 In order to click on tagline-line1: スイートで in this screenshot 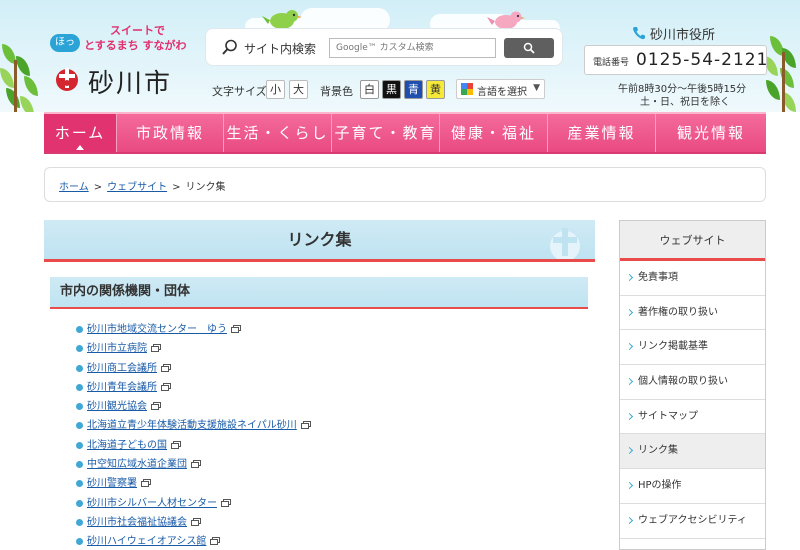, I will do `click(137, 30)`.